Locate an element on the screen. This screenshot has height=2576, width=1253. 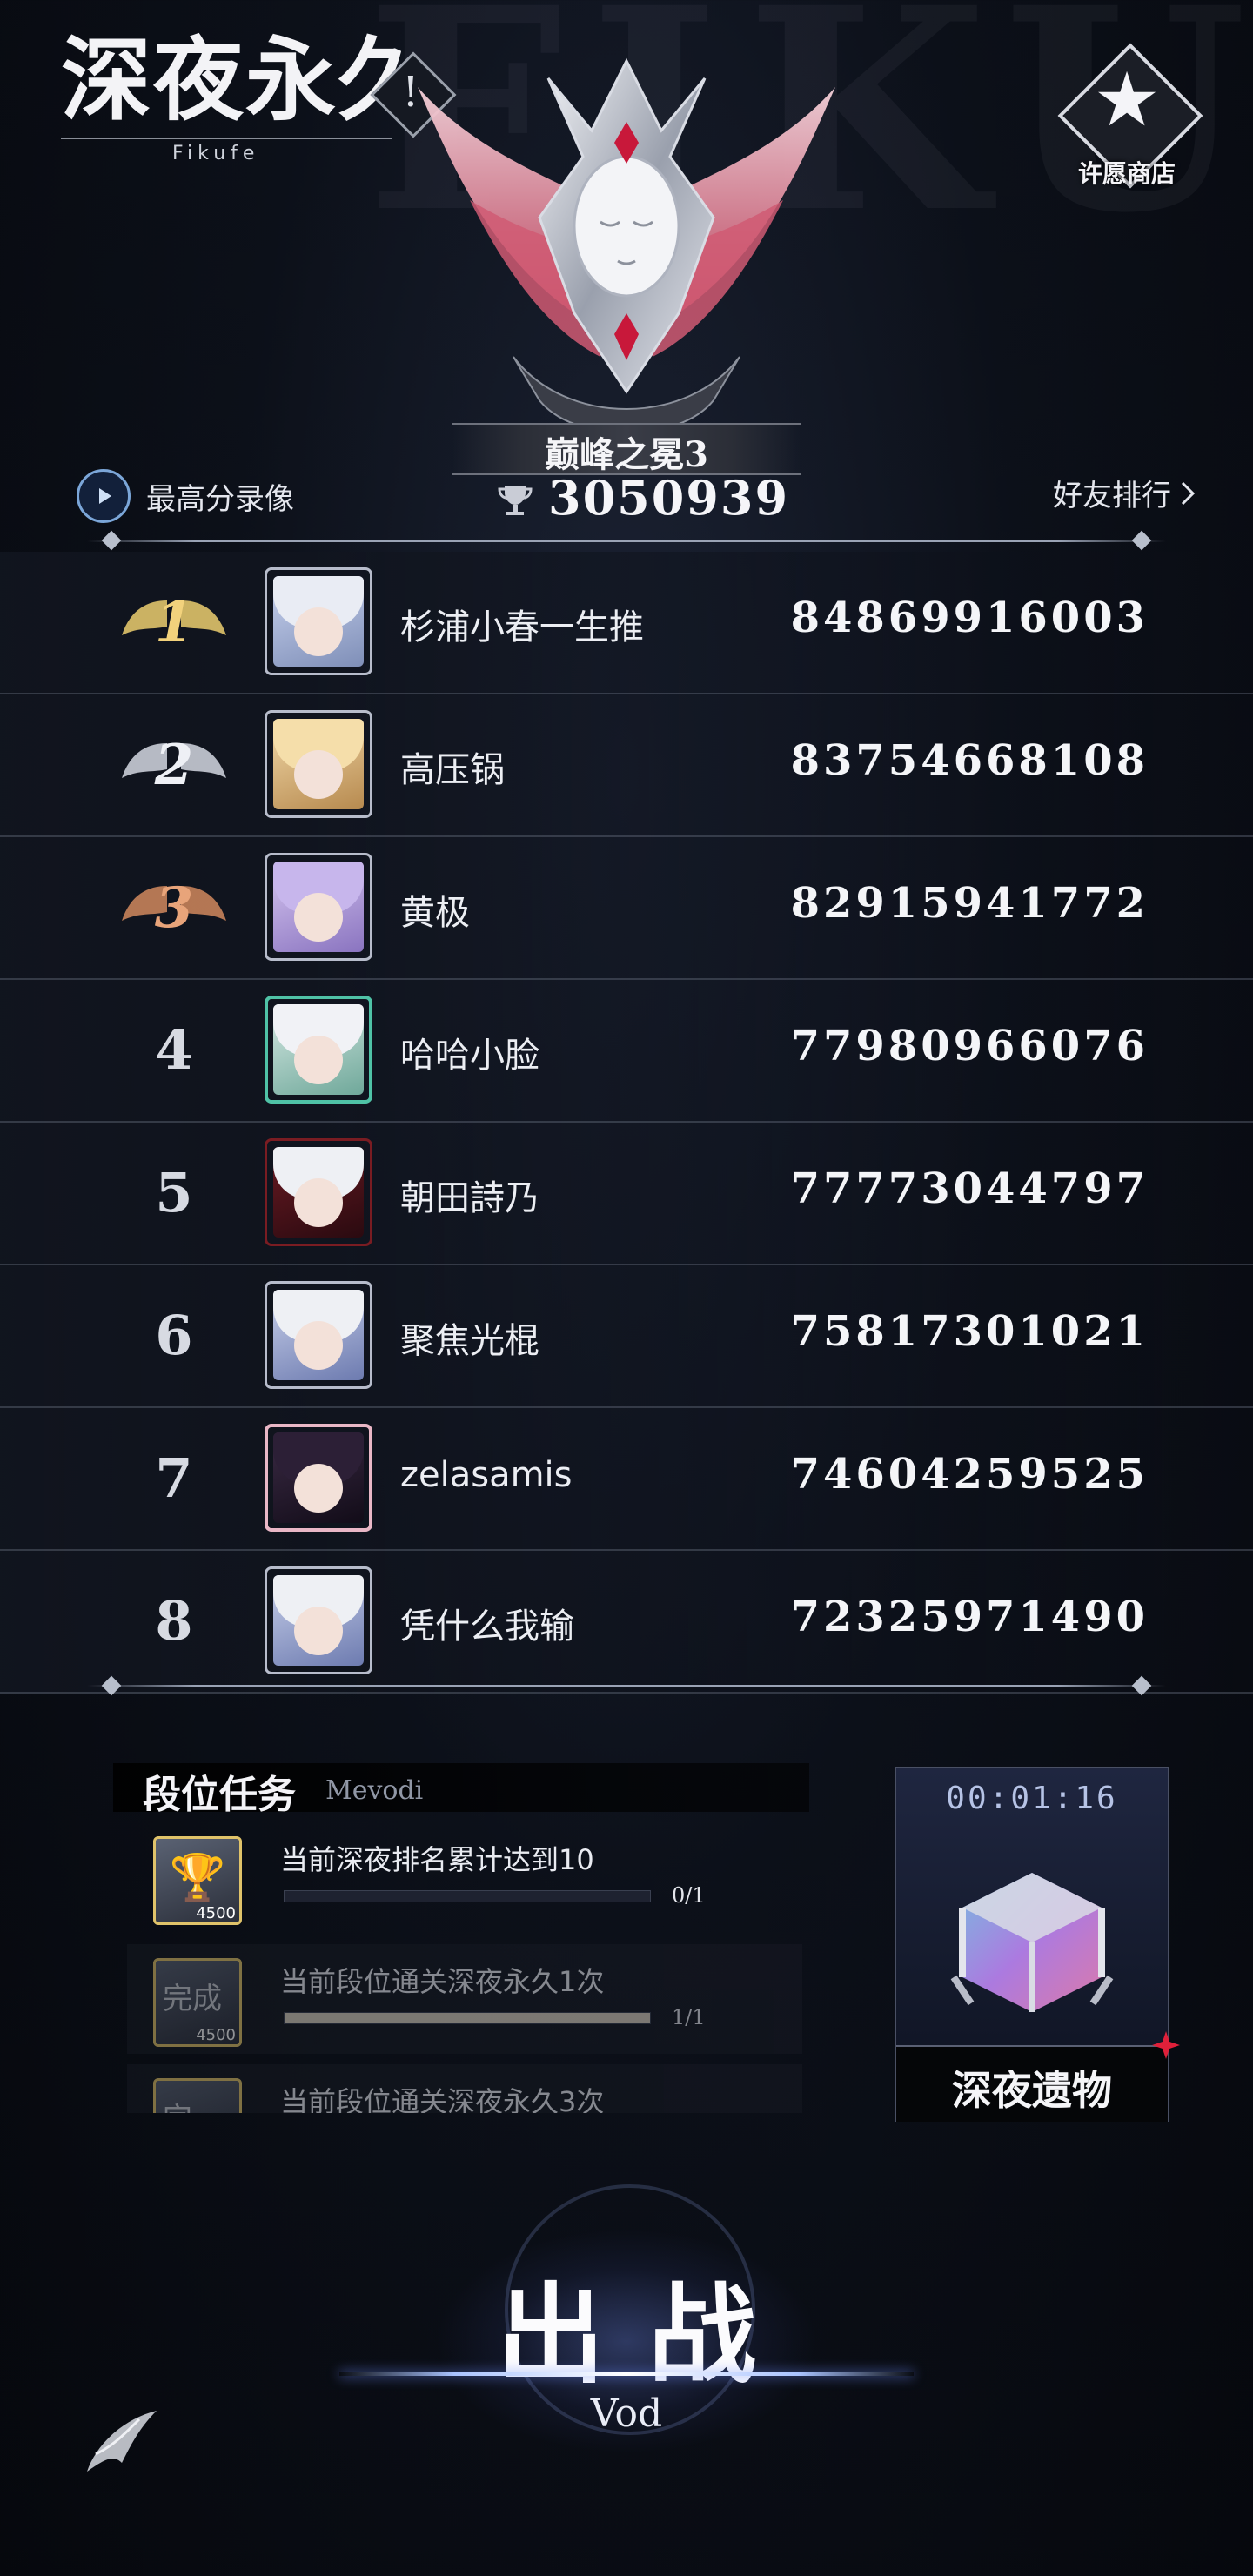
wish-shop-label: 许愿商店 is located at coordinates (1126, 174).